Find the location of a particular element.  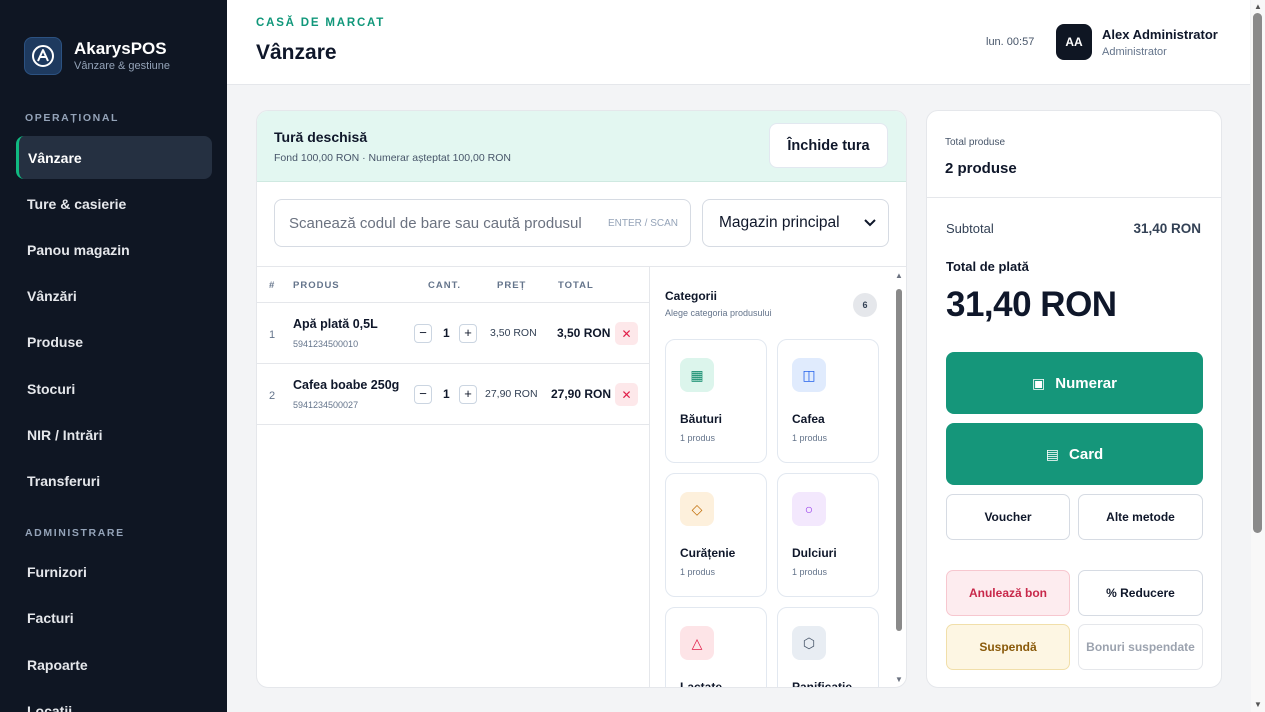

search-input is located at coordinates (448, 223).